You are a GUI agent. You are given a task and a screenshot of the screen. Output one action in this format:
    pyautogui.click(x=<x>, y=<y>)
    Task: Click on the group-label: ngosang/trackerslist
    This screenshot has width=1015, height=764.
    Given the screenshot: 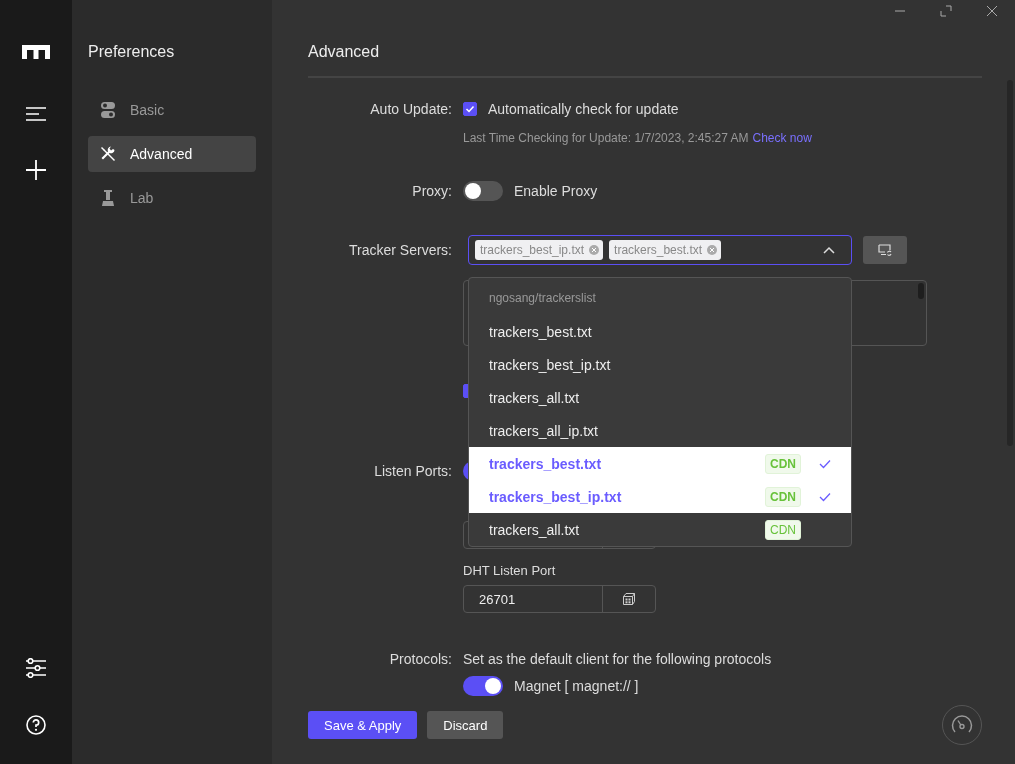 What is the action you would take?
    pyautogui.click(x=542, y=298)
    